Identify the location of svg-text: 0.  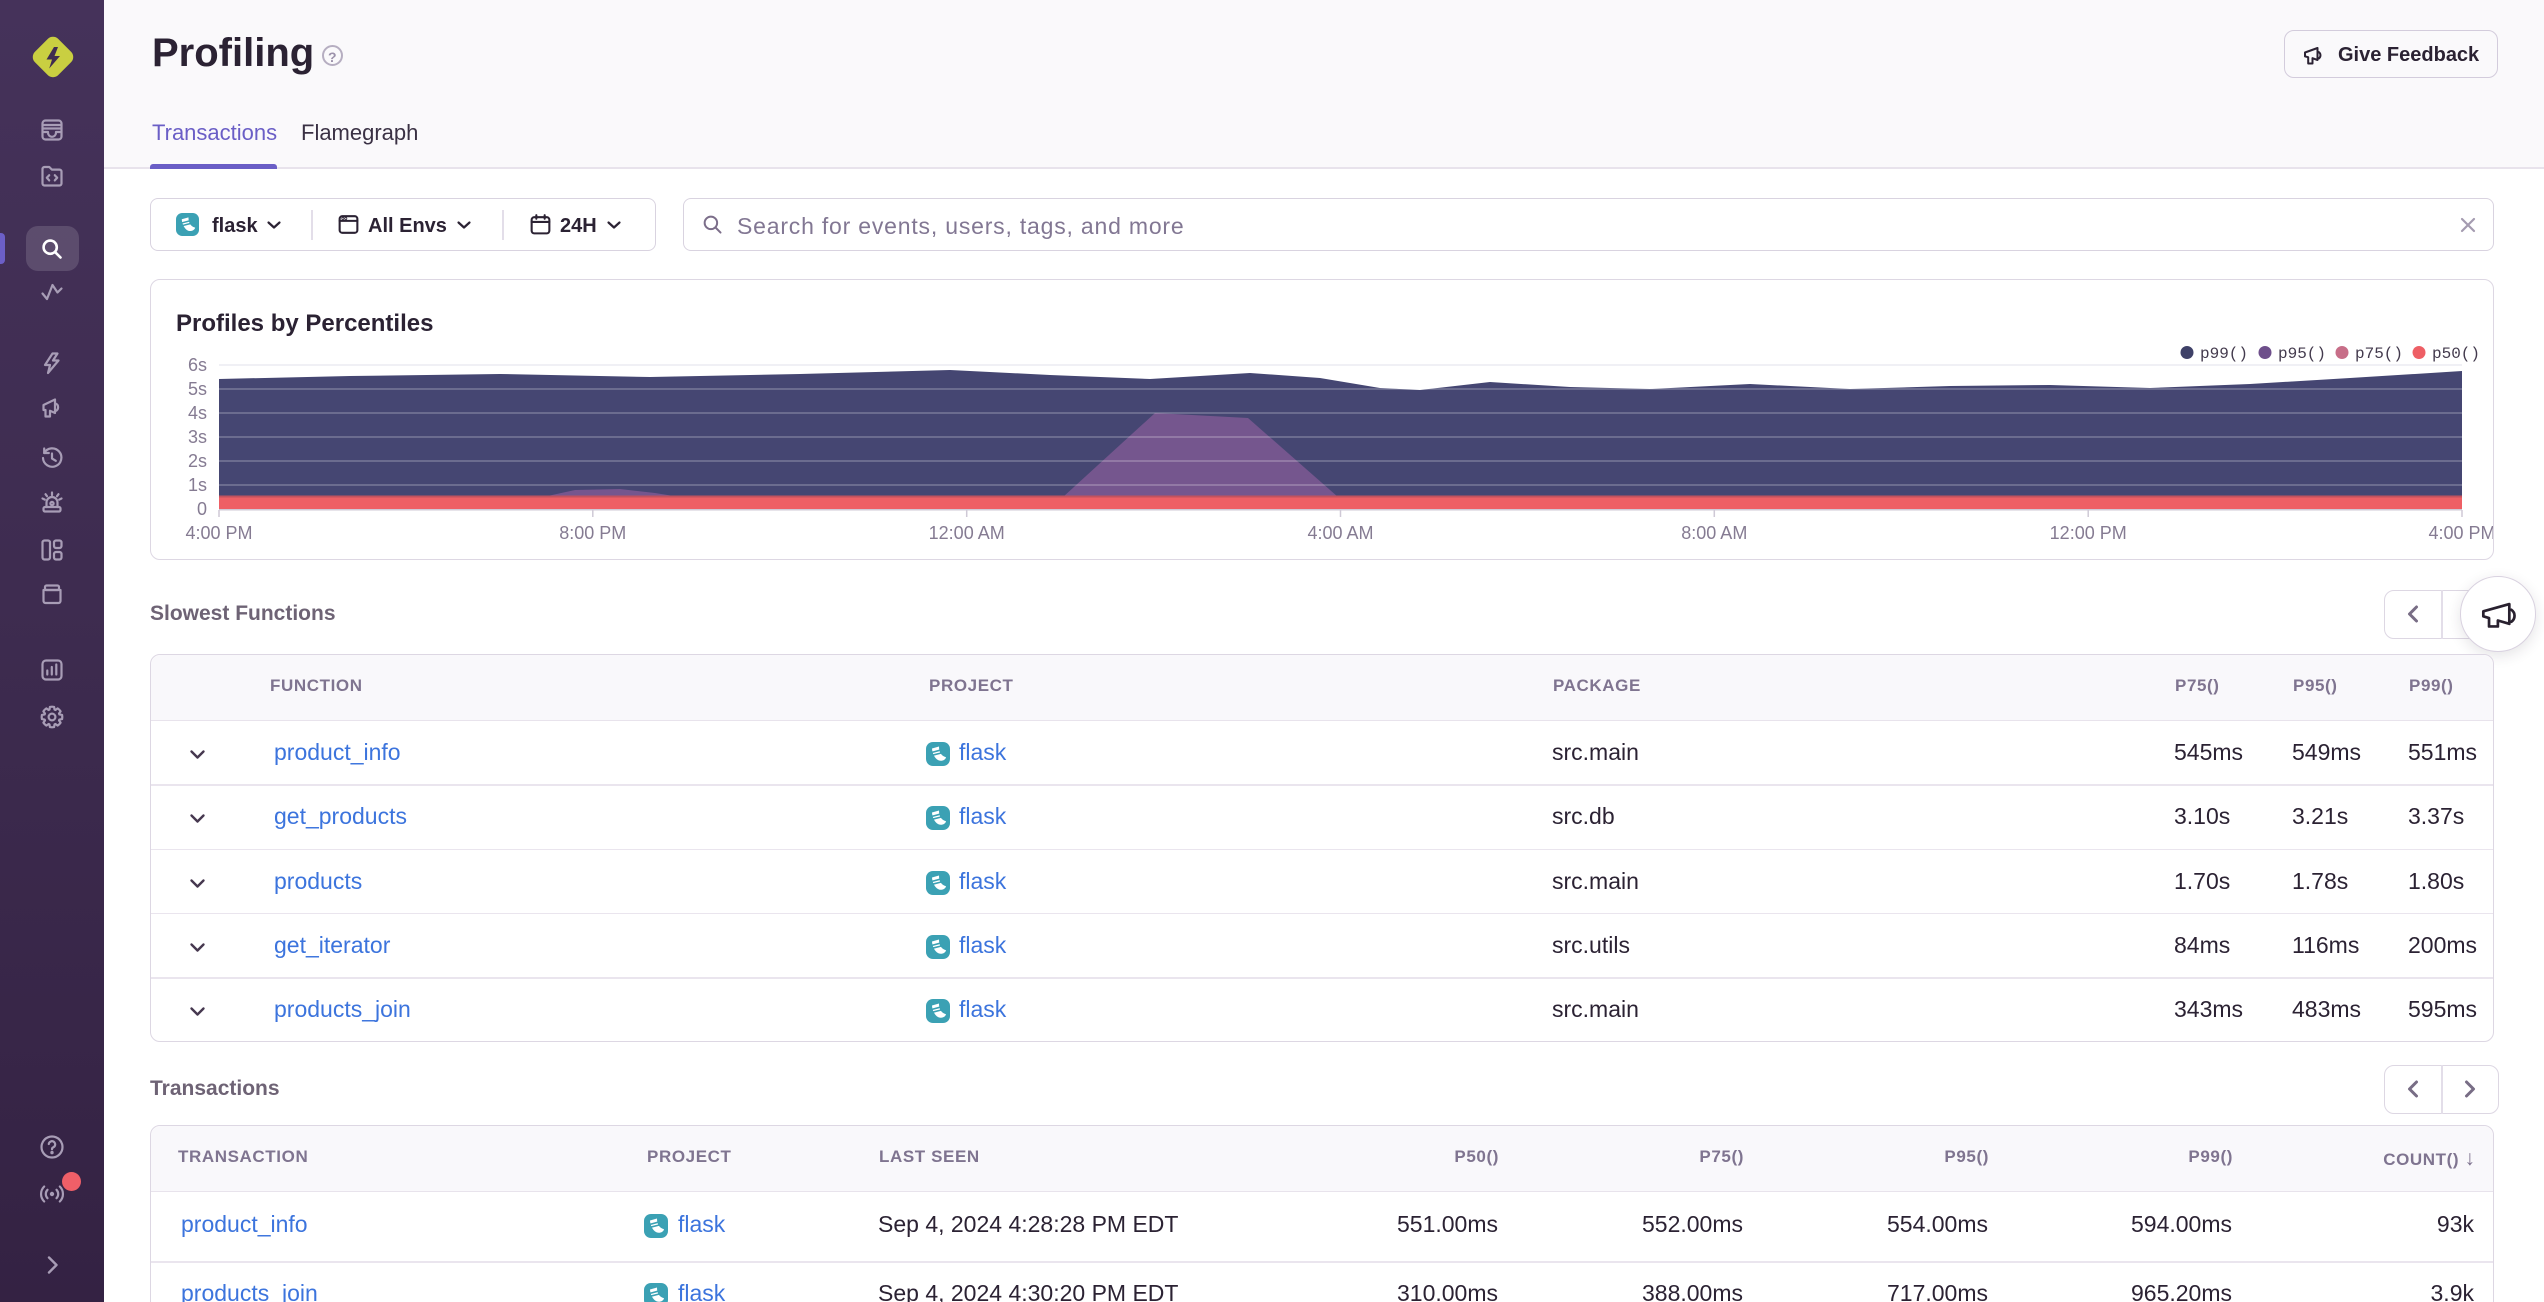
(202, 509).